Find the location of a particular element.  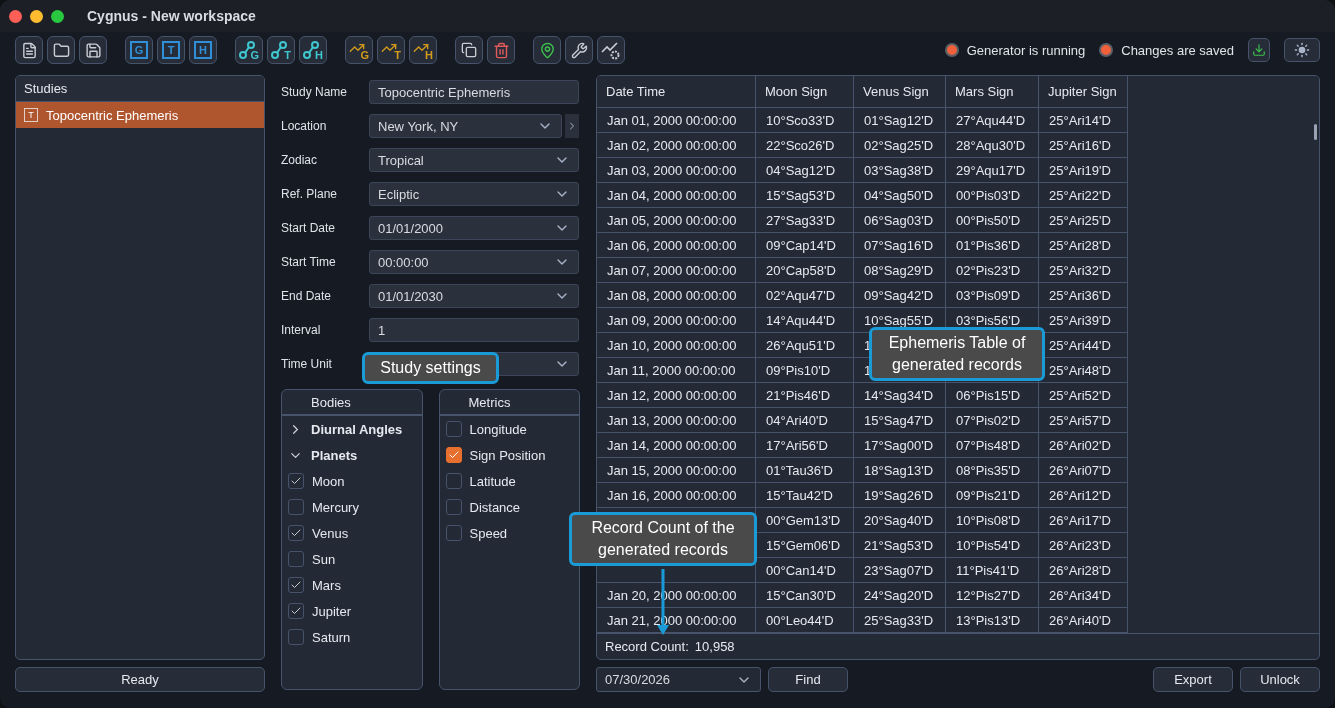

dropdown: 01/01/2030 is located at coordinates (474, 296).